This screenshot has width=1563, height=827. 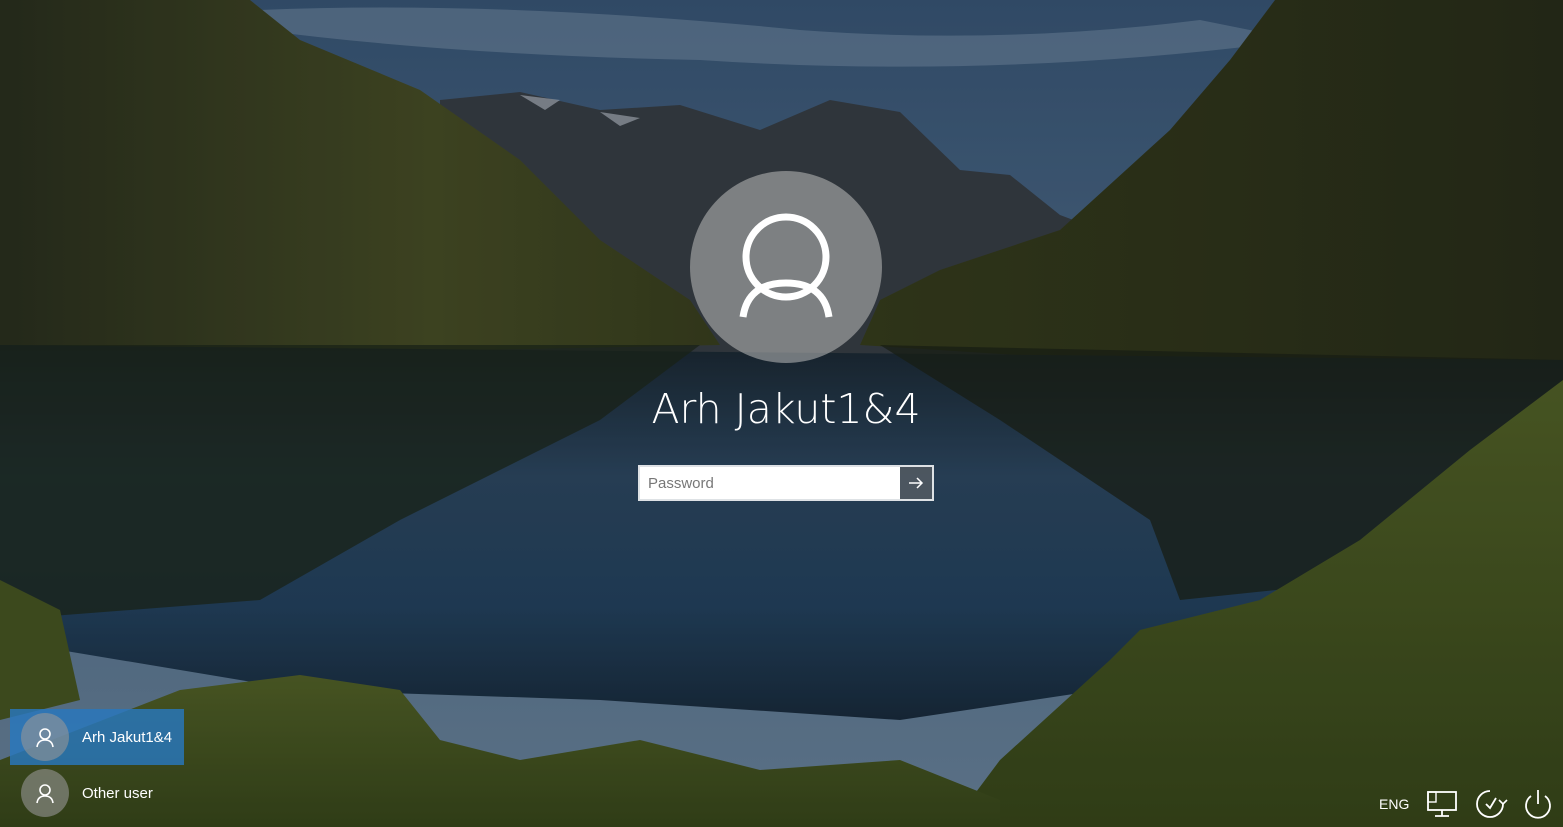 I want to click on power-icon, so click(x=1538, y=804).